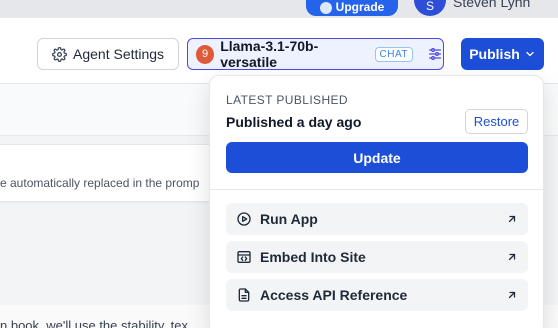 The image size is (558, 328). I want to click on model-mode-badge: CHAT, so click(393, 54).